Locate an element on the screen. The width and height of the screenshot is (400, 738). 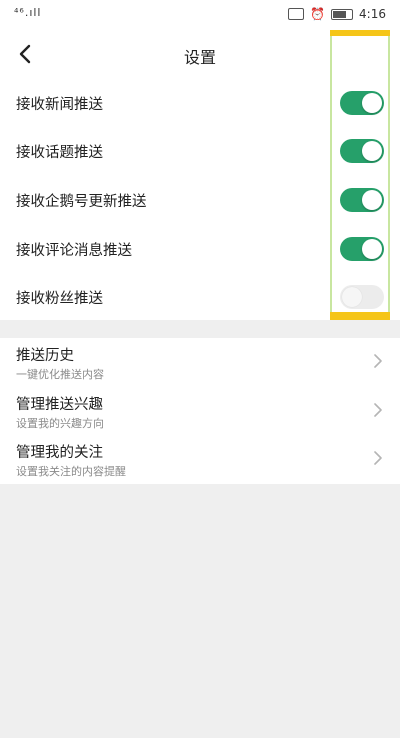
status-right: ⏰ 4:16 is located at coordinates (337, 14).